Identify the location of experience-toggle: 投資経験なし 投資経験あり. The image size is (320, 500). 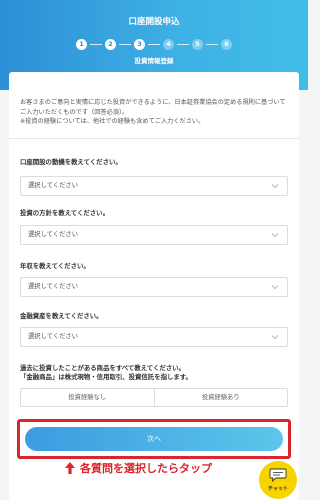
(154, 397).